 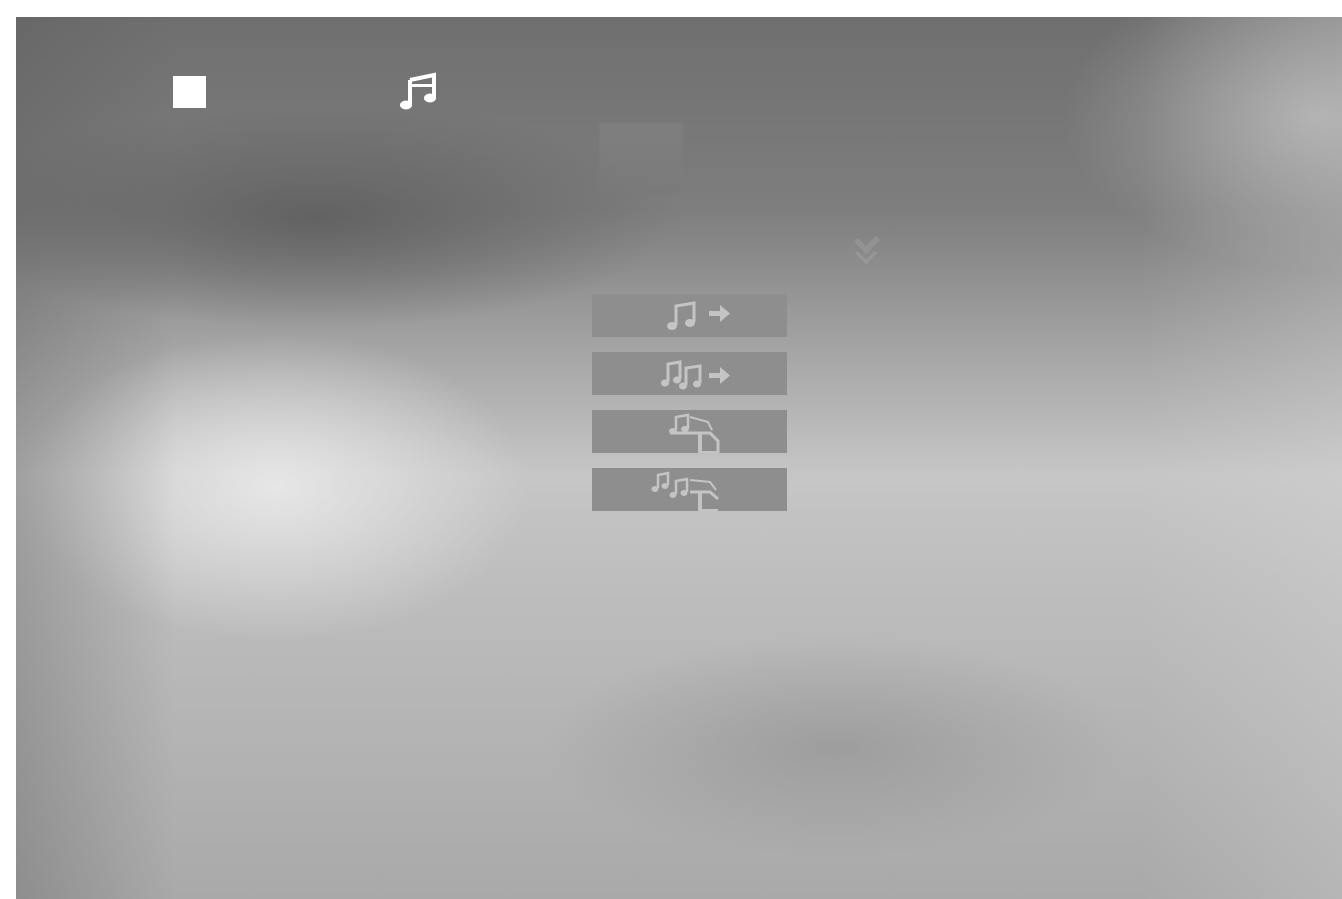 What do you see at coordinates (694, 433) in the screenshot?
I see `repeat-single-track-icon` at bounding box center [694, 433].